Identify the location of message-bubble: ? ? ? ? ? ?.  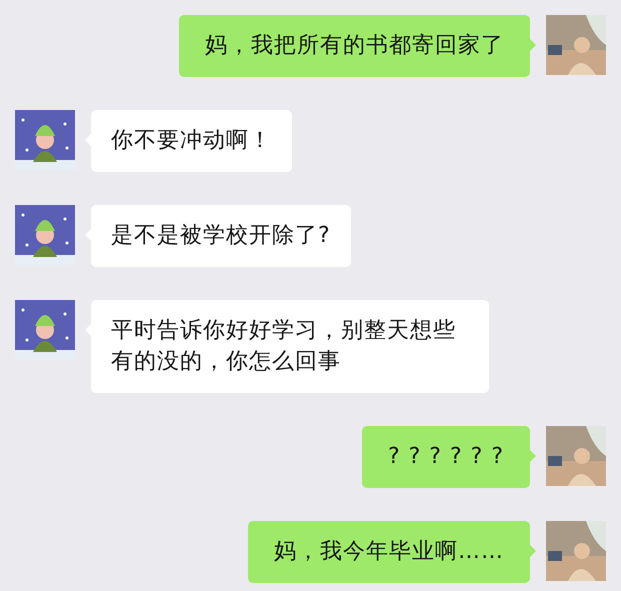
(446, 457).